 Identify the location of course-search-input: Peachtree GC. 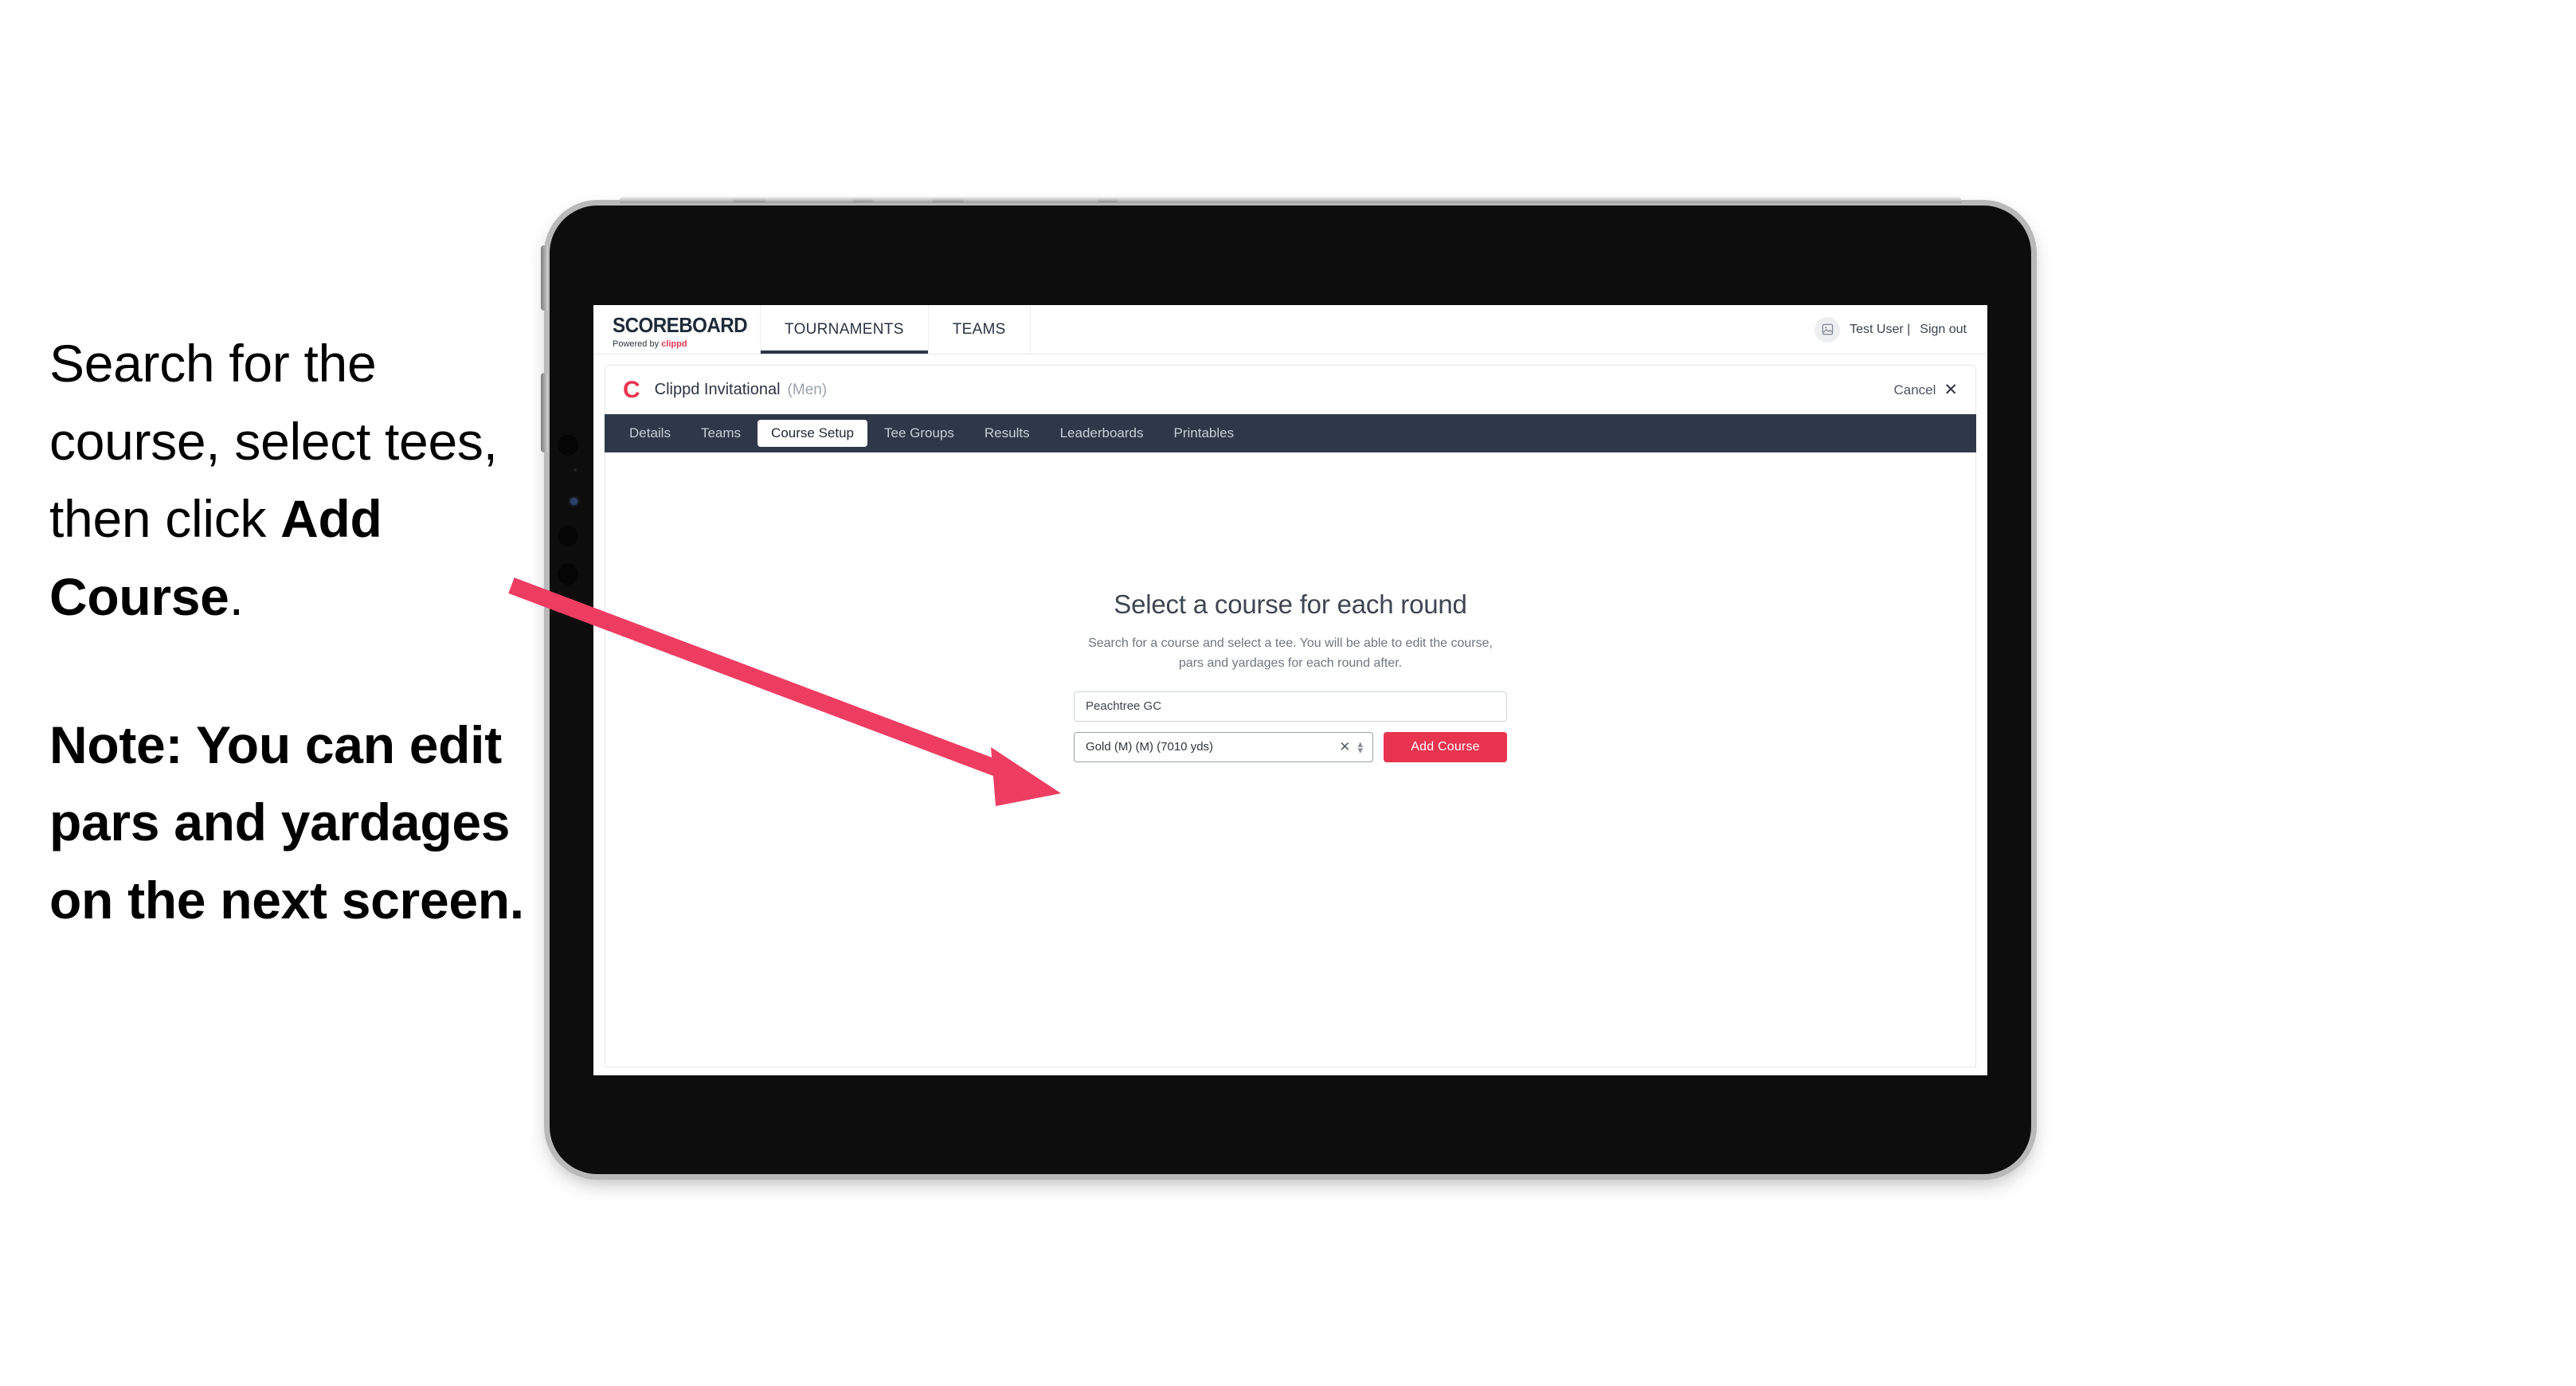
(1290, 706).